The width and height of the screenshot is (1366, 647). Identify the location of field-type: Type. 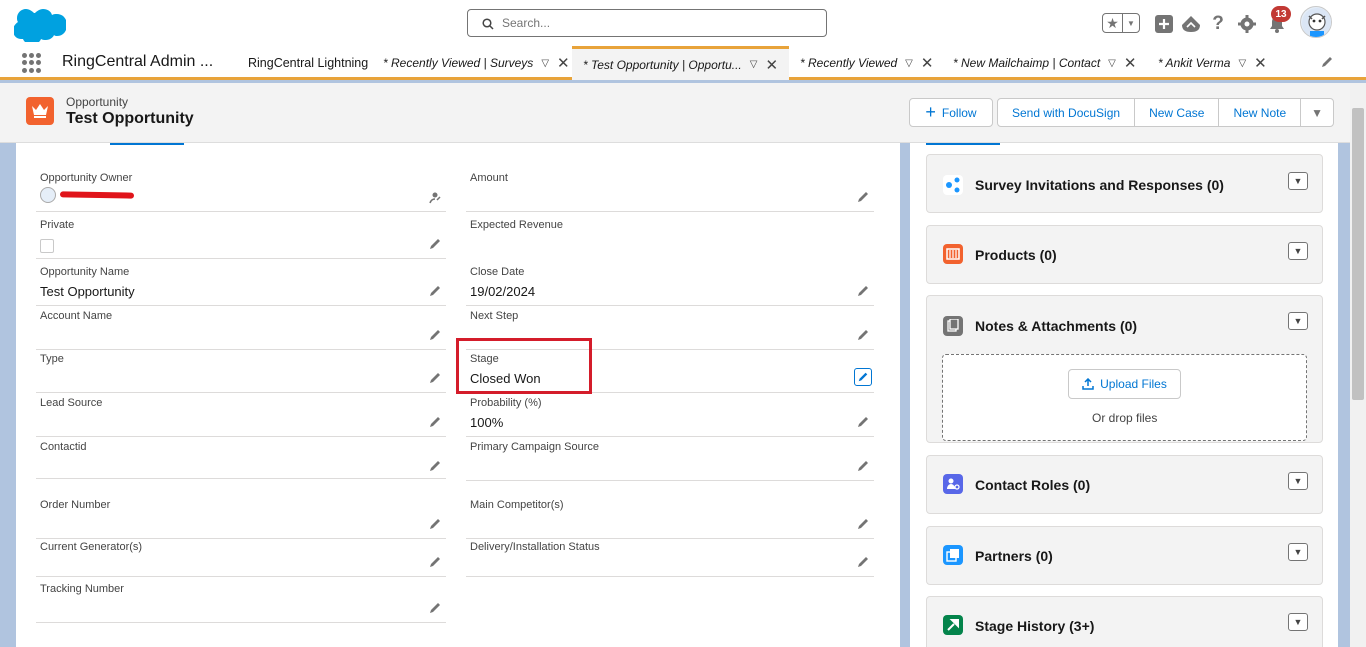
(241, 371).